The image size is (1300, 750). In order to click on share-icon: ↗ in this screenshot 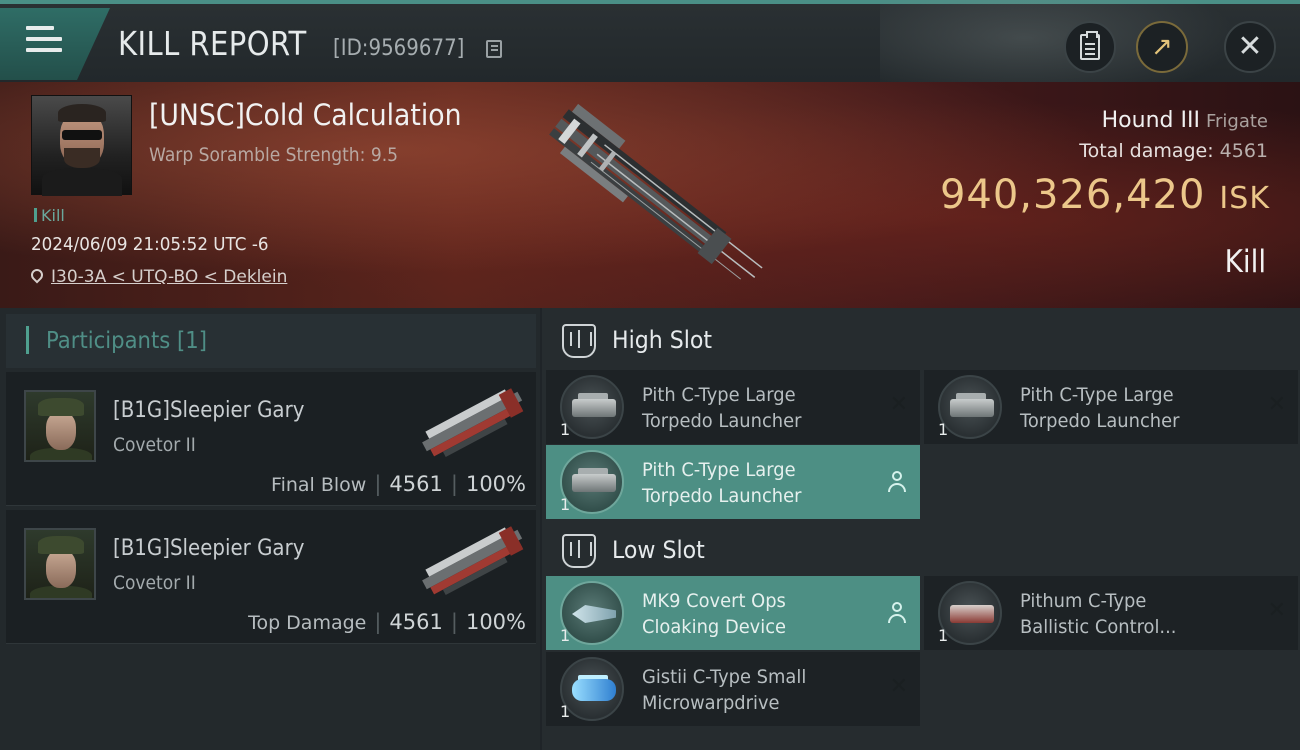, I will do `click(1162, 47)`.